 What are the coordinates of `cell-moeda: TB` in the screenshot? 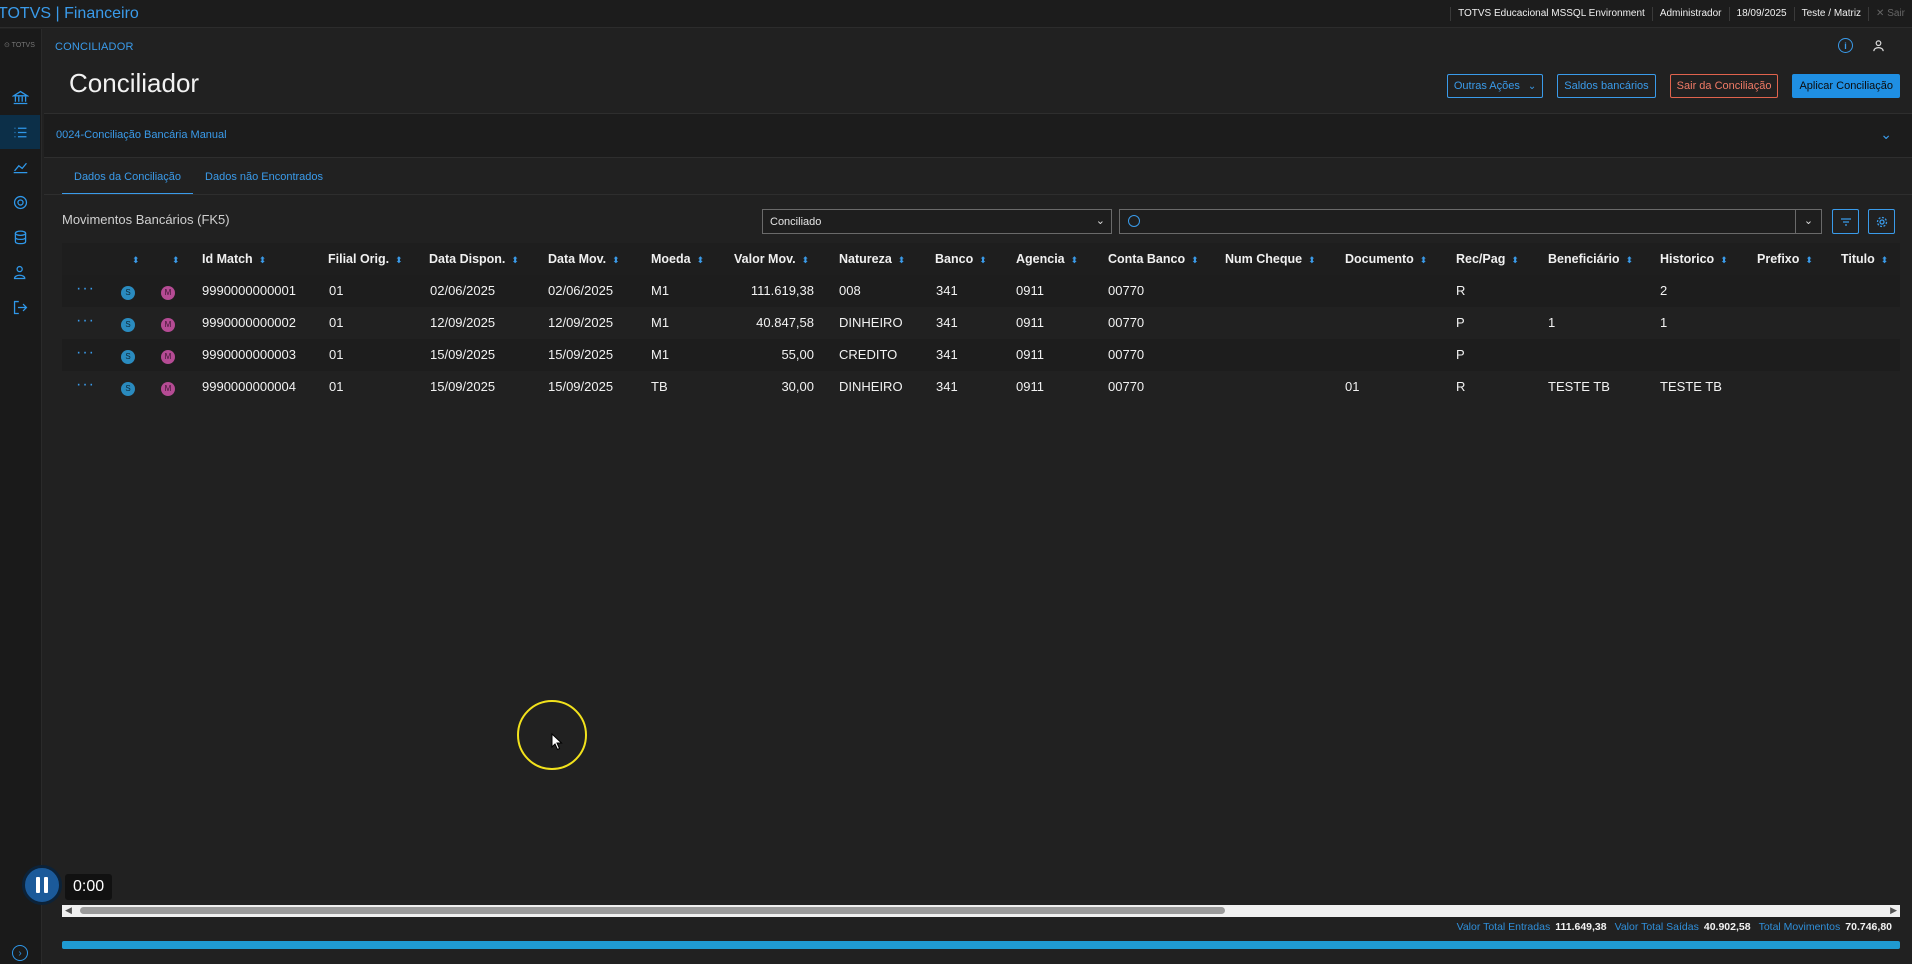 It's located at (659, 386).